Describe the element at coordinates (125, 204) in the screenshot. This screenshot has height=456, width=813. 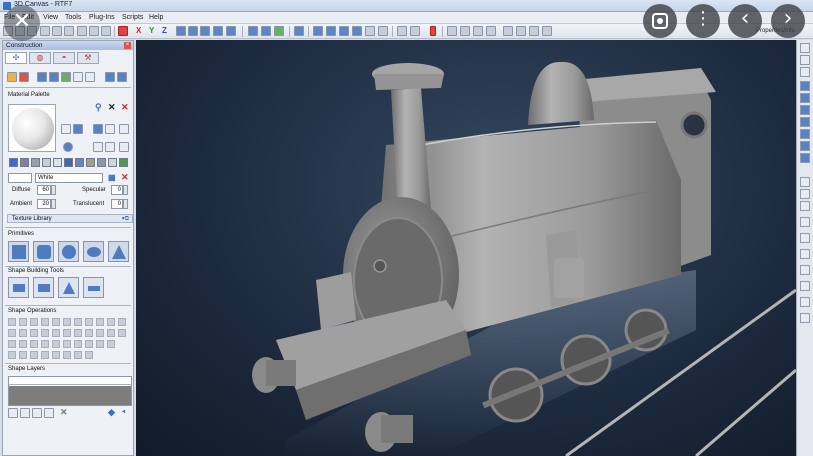
I see `translucent-stepper` at that location.